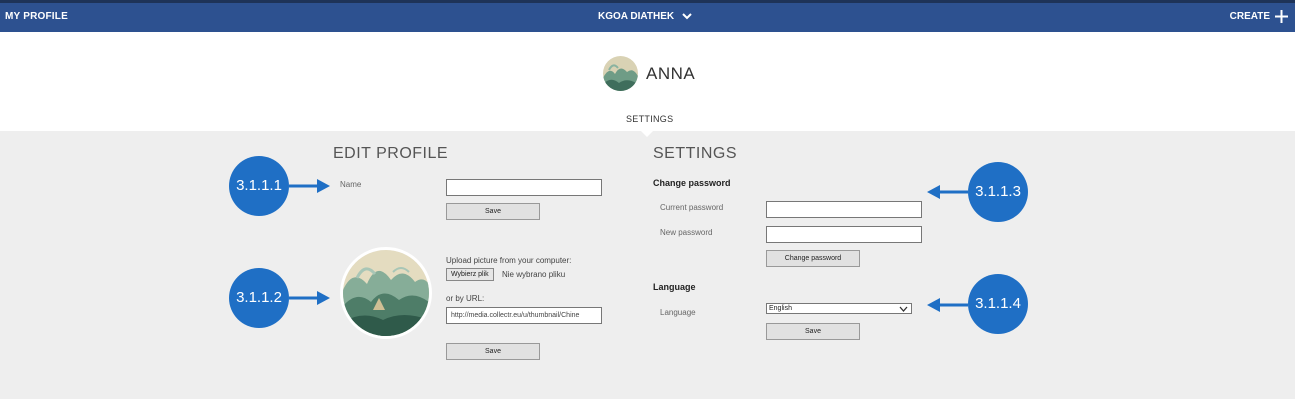 This screenshot has width=1295, height=399. Describe the element at coordinates (636, 16) in the screenshot. I see `workspace-name: KGOA DIATHEK` at that location.